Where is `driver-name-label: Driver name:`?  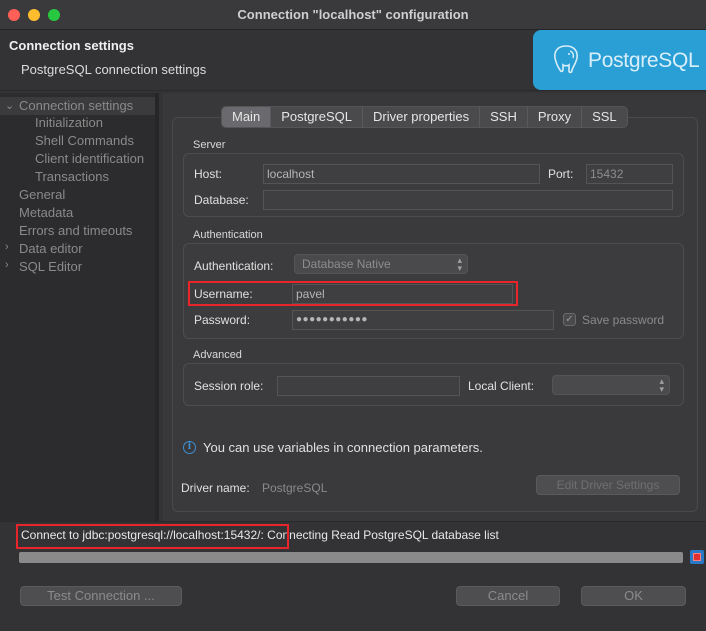 driver-name-label: Driver name: is located at coordinates (215, 488).